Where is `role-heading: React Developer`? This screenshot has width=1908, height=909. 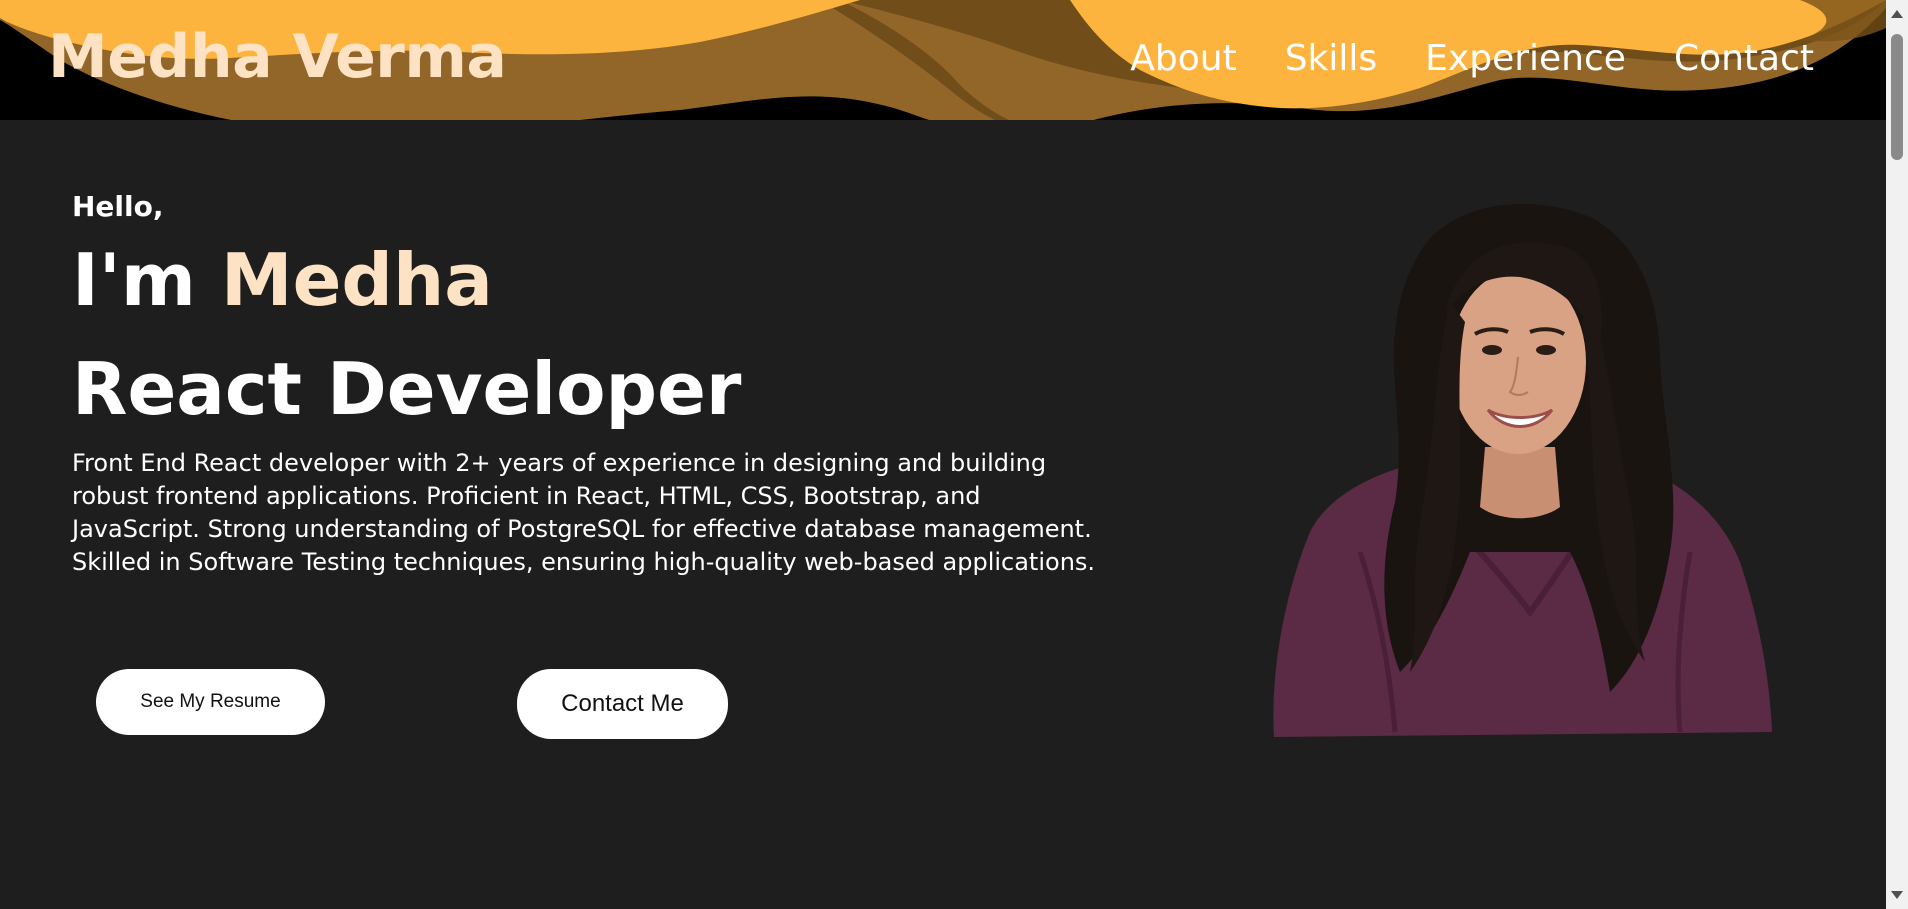
role-heading: React Developer is located at coordinates (407, 389).